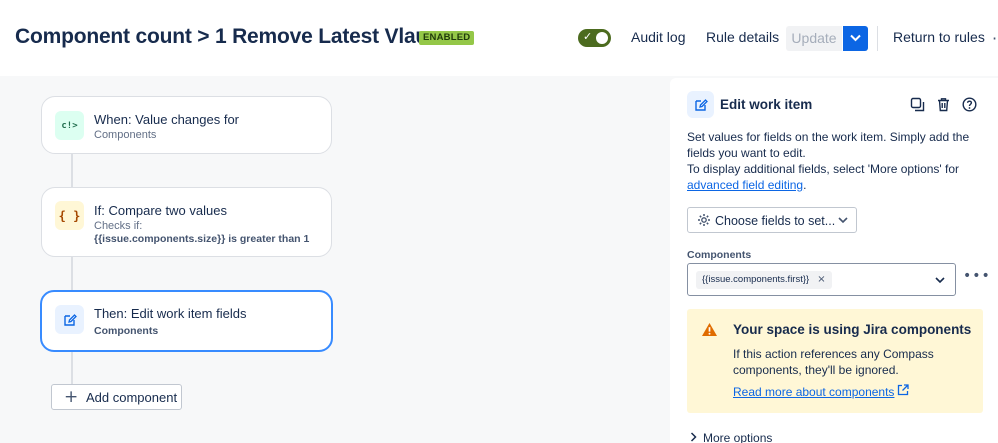 This screenshot has height=443, width=998. What do you see at coordinates (588, 36) in the screenshot?
I see `check-icon: ✓` at bounding box center [588, 36].